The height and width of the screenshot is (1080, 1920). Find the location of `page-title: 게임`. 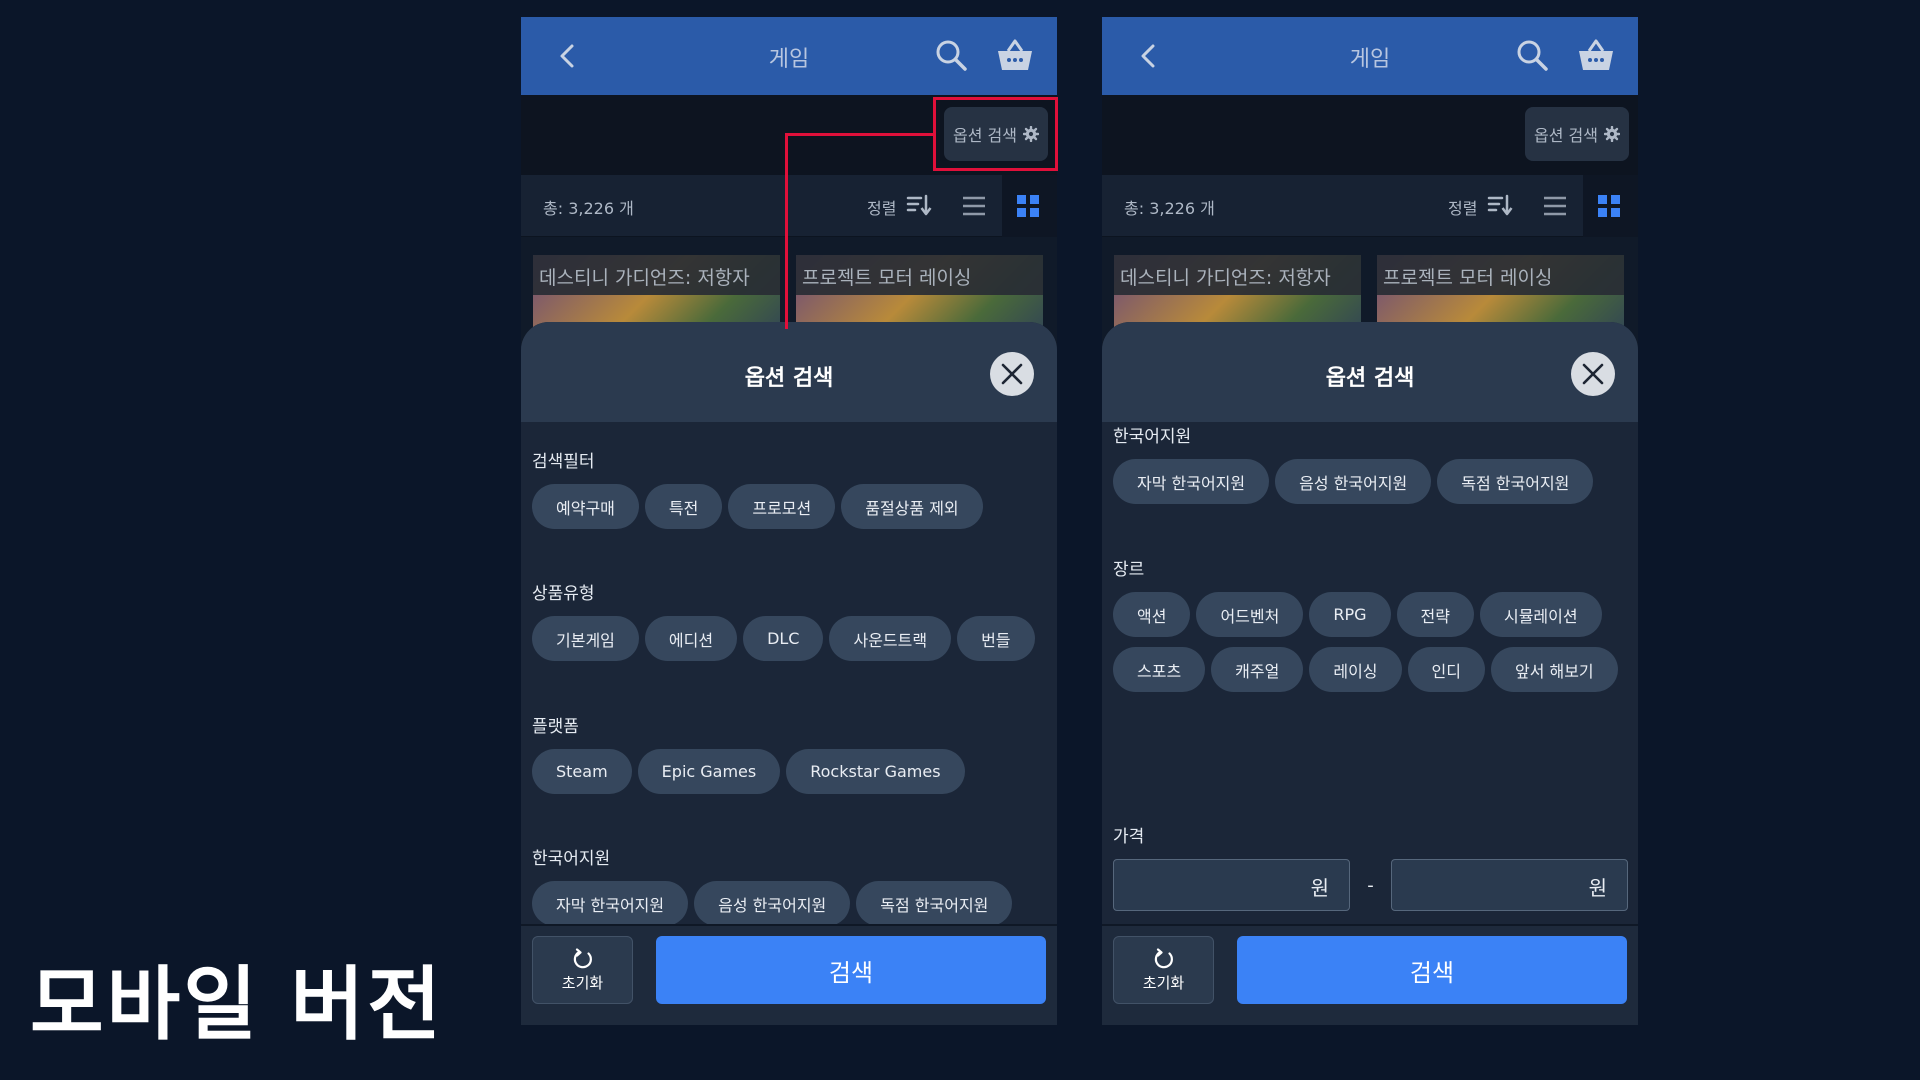

page-title: 게임 is located at coordinates (1370, 59).